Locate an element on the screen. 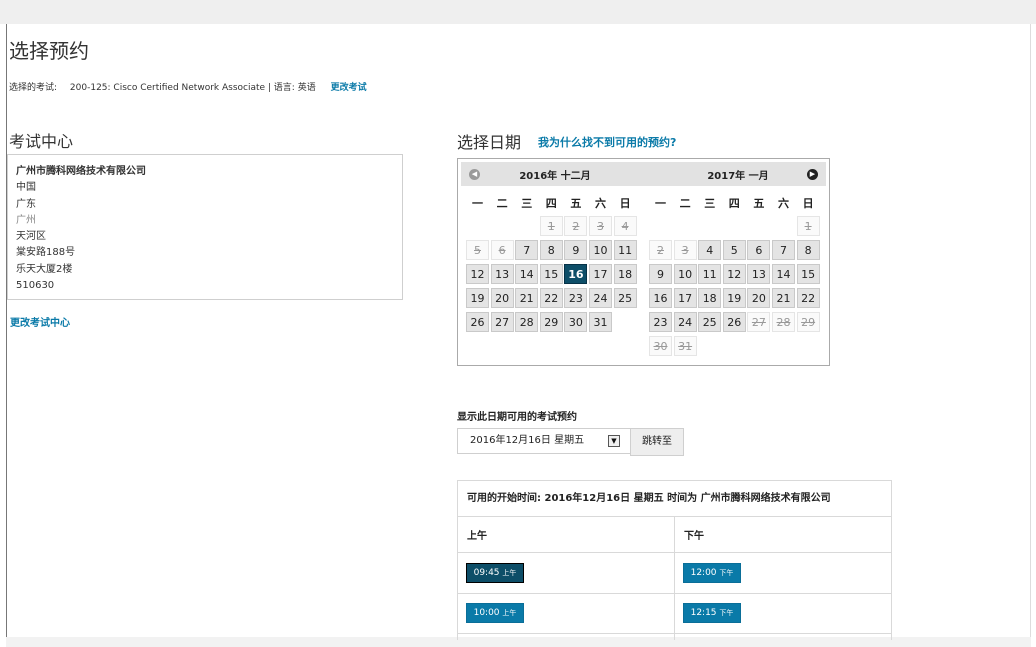  selected-exam-label: 选择的考试: is located at coordinates (33, 88).